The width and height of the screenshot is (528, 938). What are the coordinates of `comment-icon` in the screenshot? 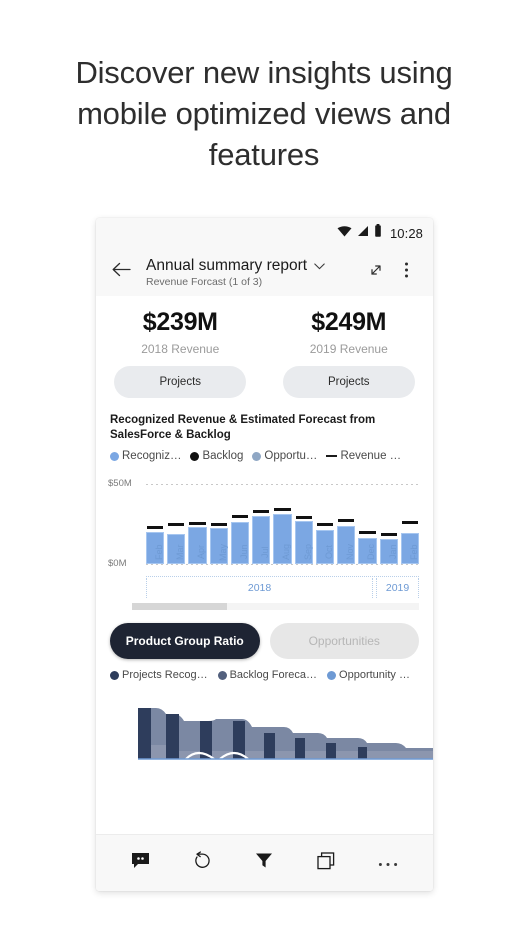 It's located at (140, 863).